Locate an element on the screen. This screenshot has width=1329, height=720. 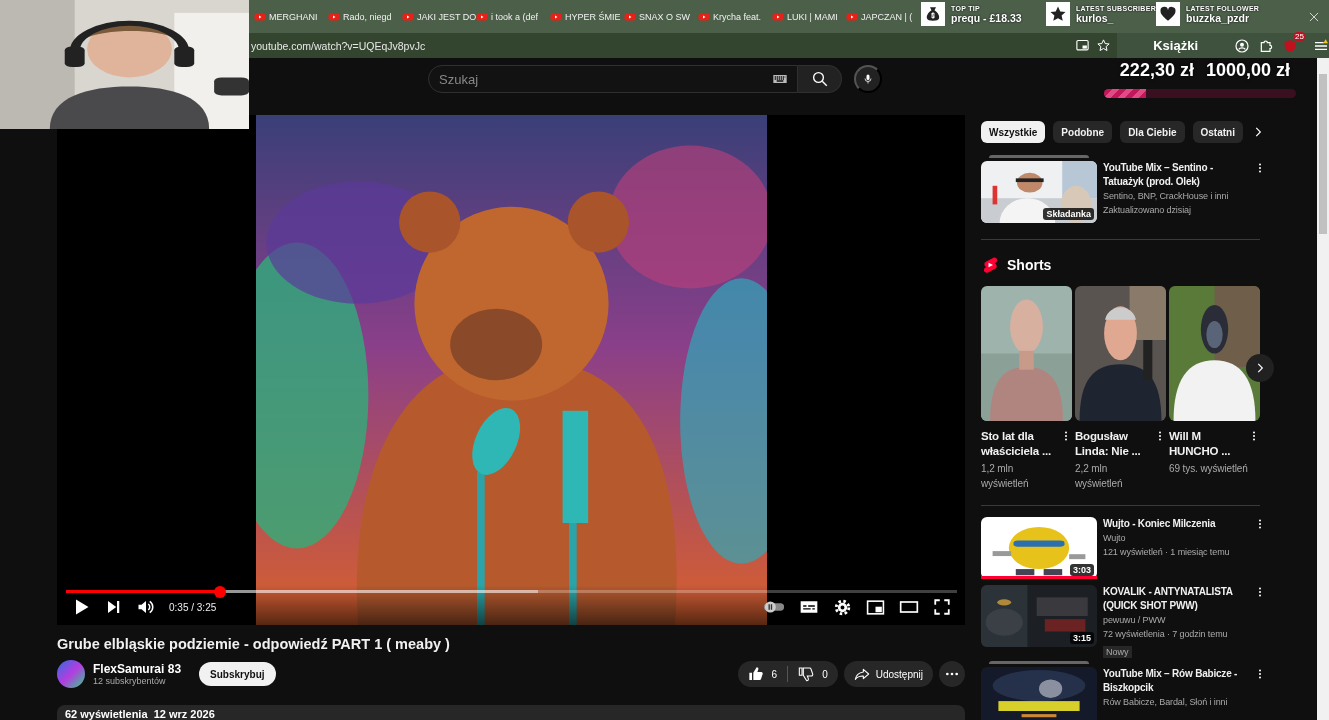
miniplayer-button is located at coordinates (875, 607).